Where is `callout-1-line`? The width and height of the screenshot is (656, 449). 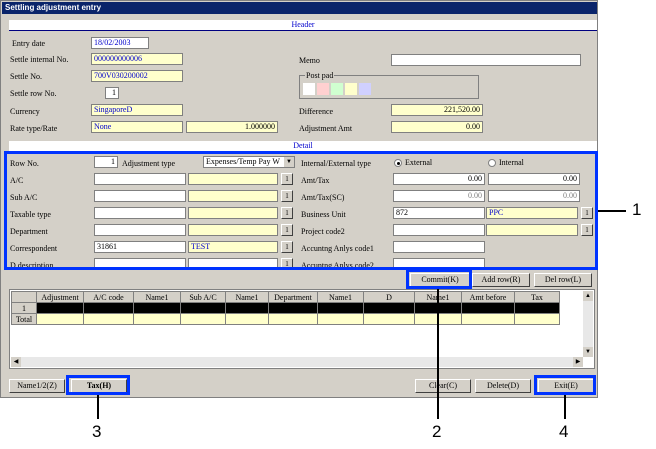
callout-1-line is located at coordinates (612, 211).